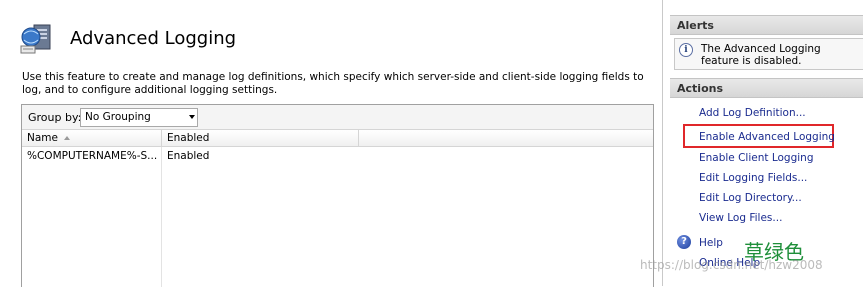 Image resolution: width=863 pixels, height=287 pixels. I want to click on group-by-bar: Group by: No Grouping, so click(337, 117).